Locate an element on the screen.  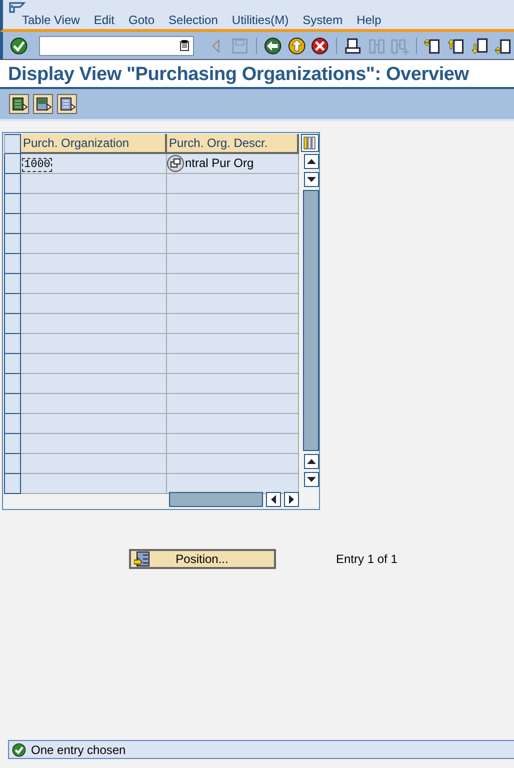
check-icon is located at coordinates (19, 46).